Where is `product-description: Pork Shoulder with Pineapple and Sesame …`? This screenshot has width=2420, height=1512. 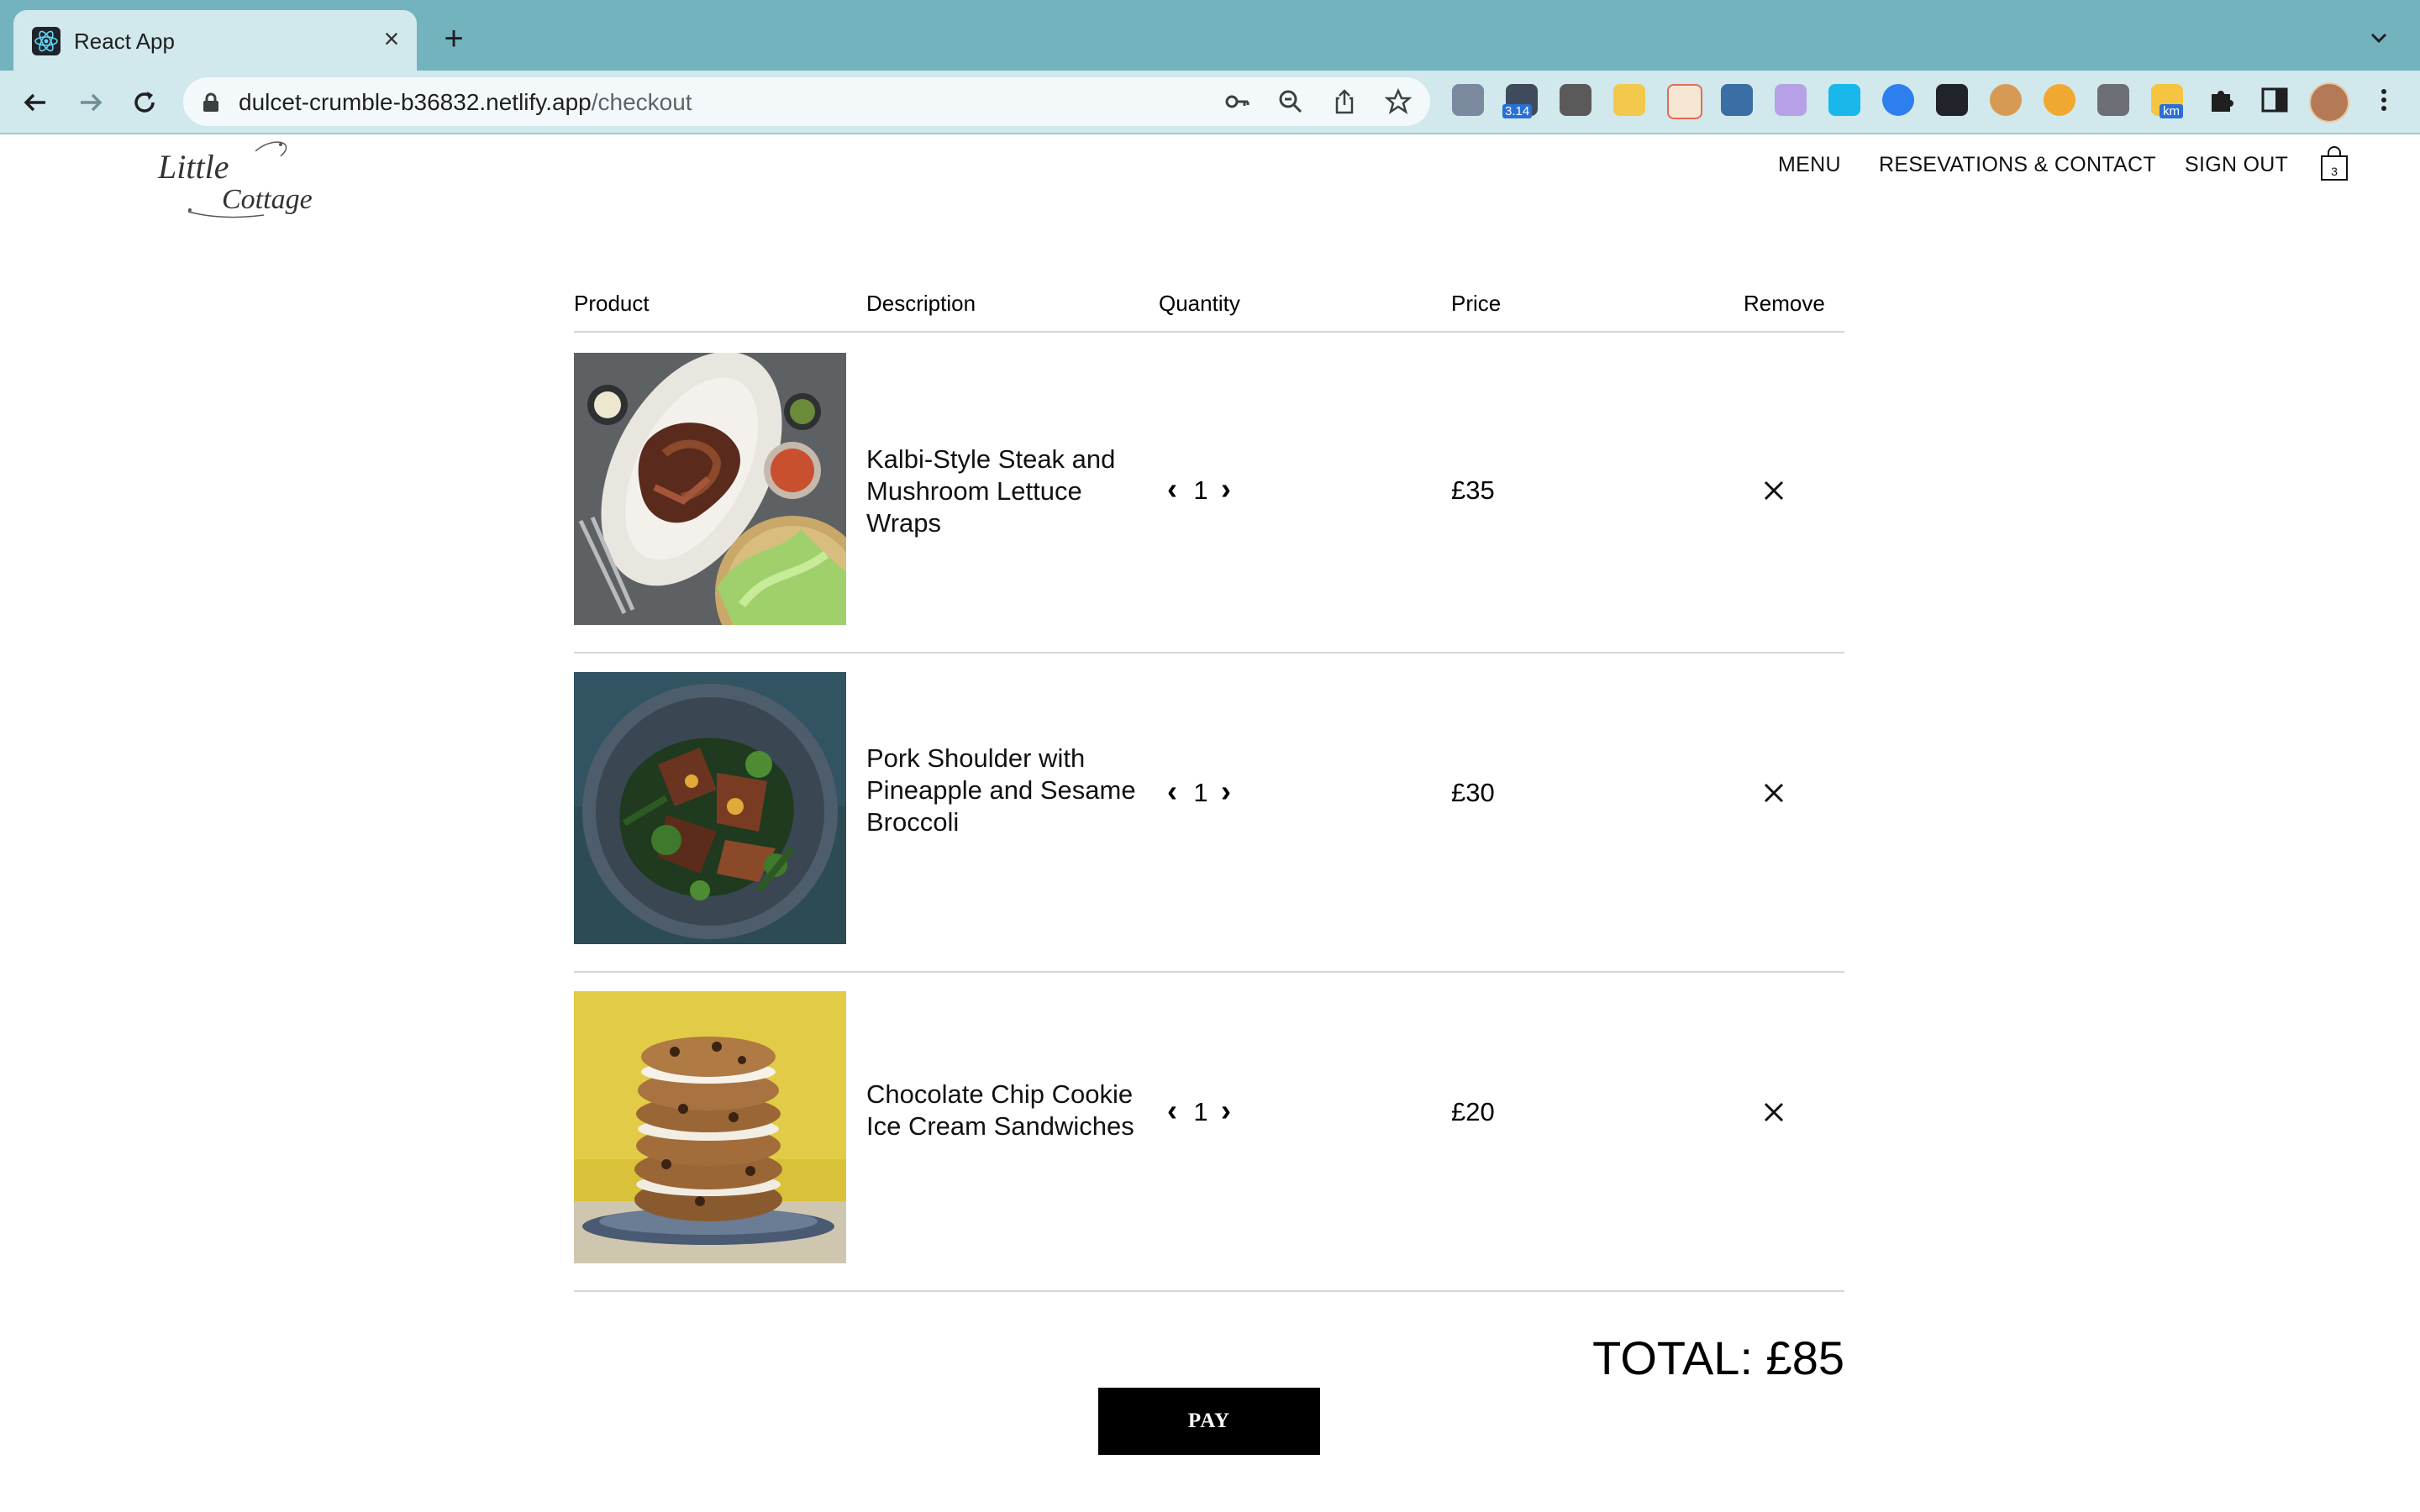 product-description: Pork Shoulder with Pineapple and Sesame … is located at coordinates (1001, 790).